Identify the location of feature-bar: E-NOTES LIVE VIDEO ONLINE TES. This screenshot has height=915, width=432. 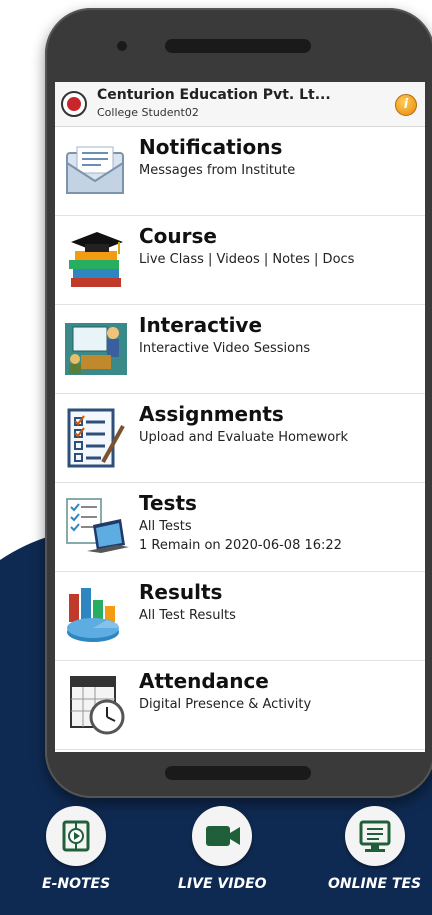
(216, 857).